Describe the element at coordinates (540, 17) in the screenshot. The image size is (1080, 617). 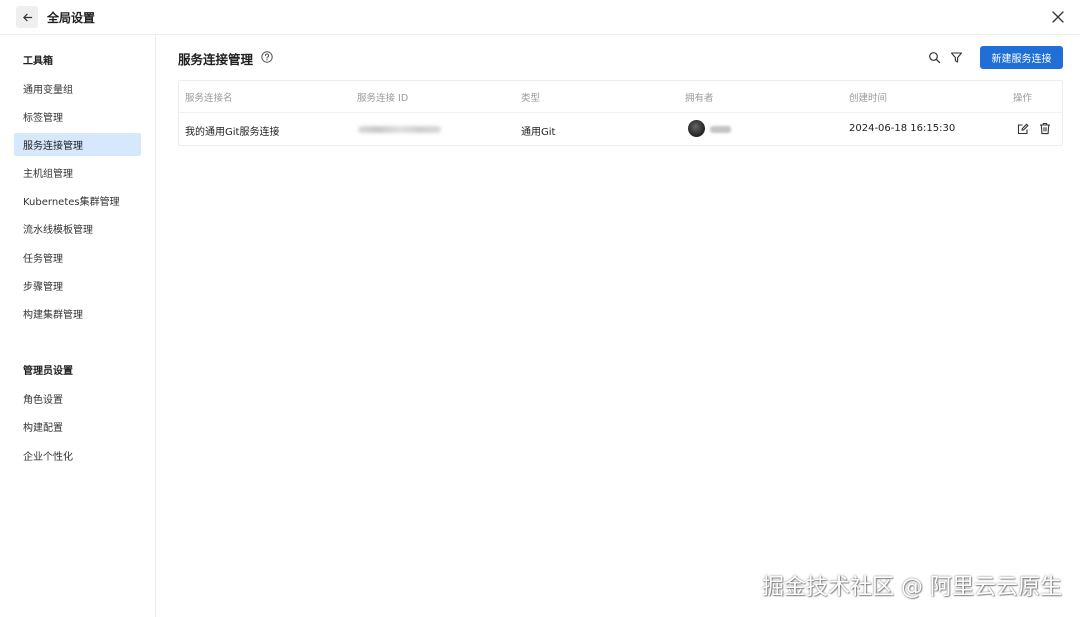
I see `top-bar: 全局设置` at that location.